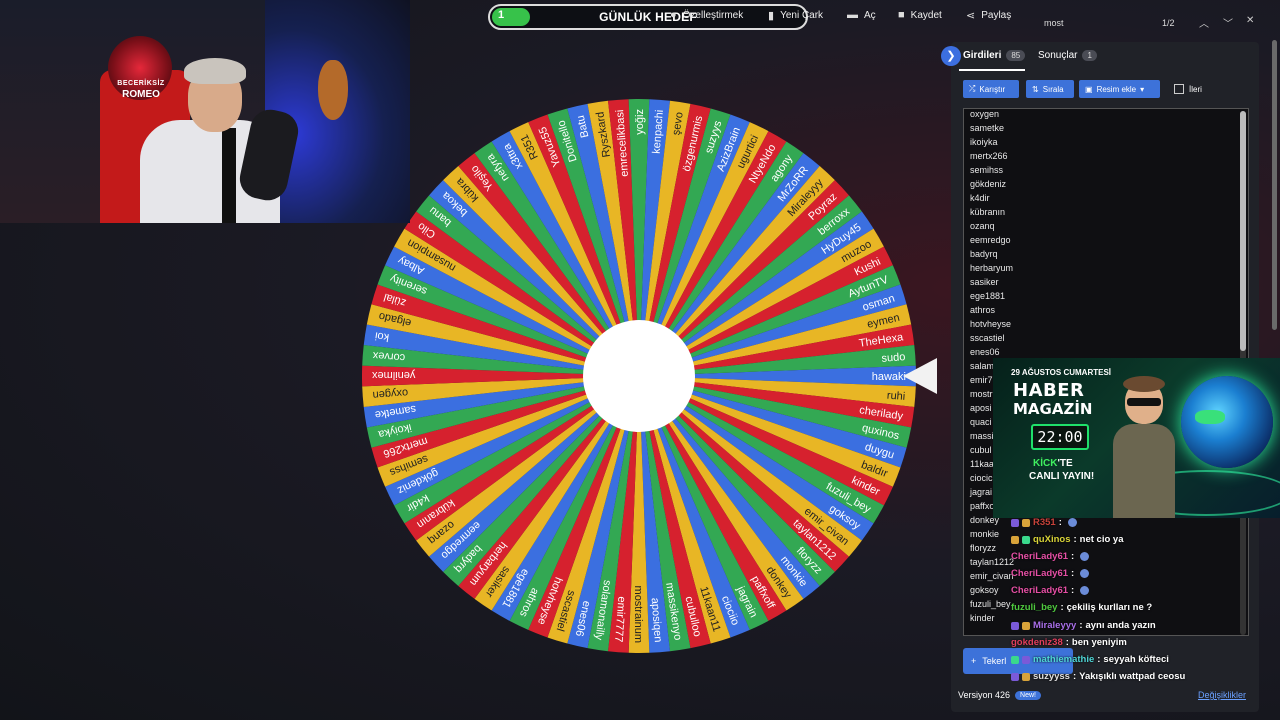  What do you see at coordinates (1222, 695) in the screenshot?
I see `changes-link: Değişiklikler` at bounding box center [1222, 695].